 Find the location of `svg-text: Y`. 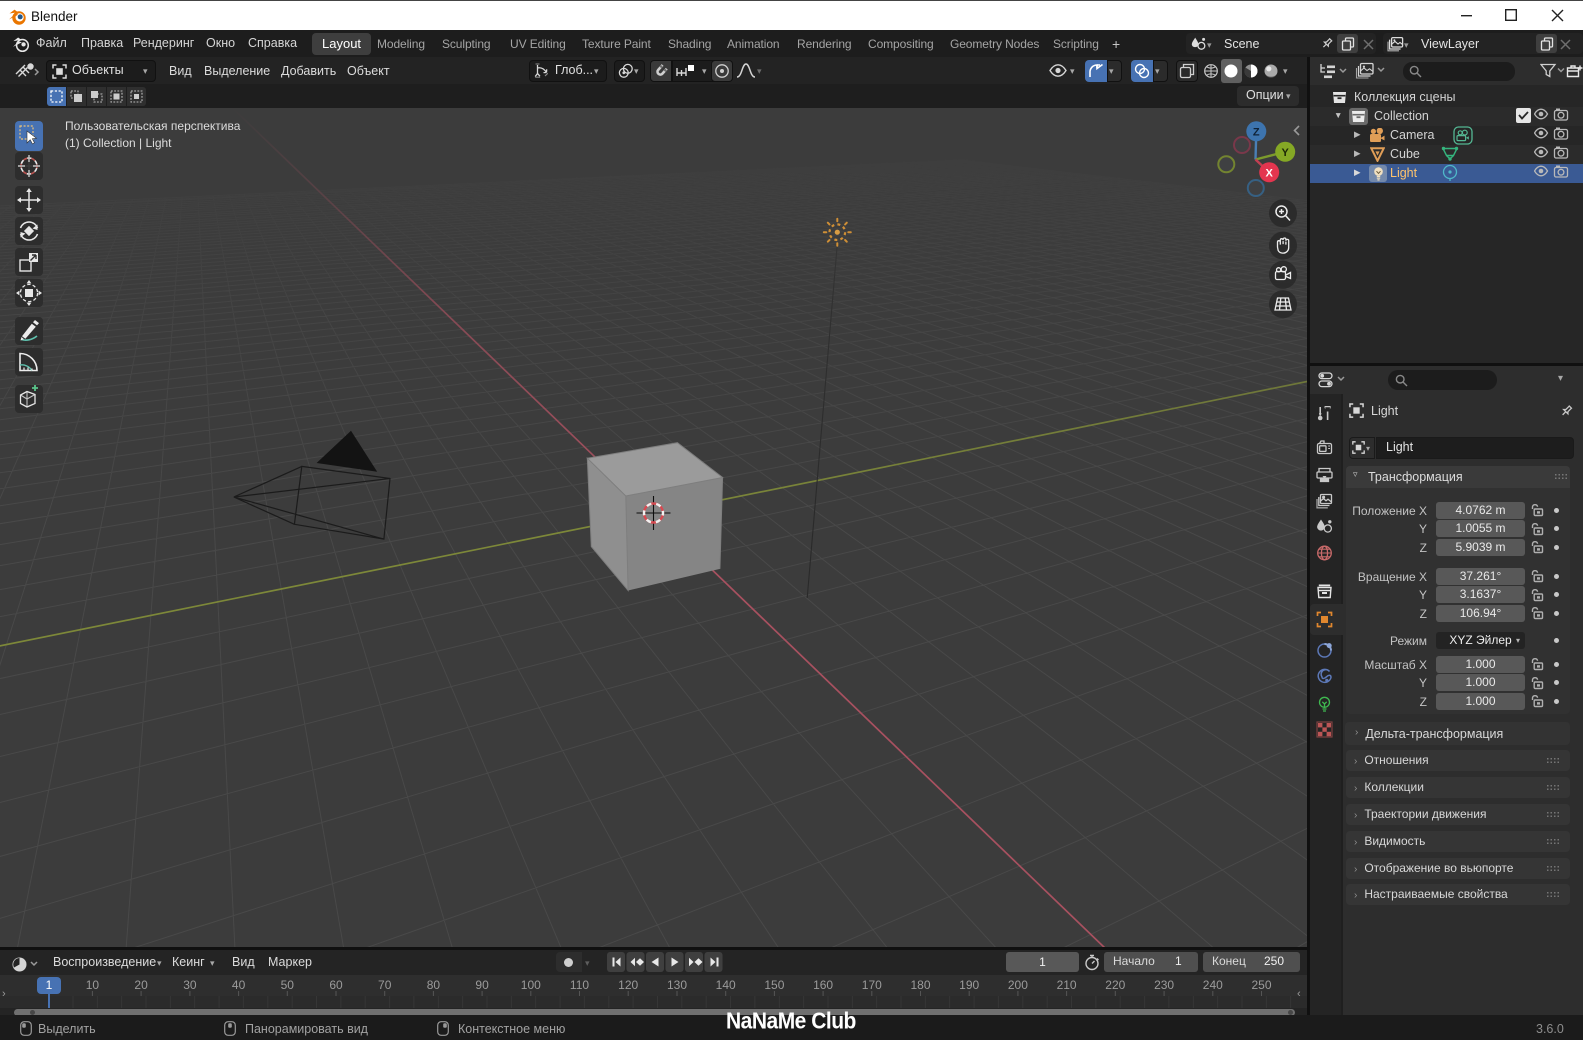

svg-text: Y is located at coordinates (1286, 153).